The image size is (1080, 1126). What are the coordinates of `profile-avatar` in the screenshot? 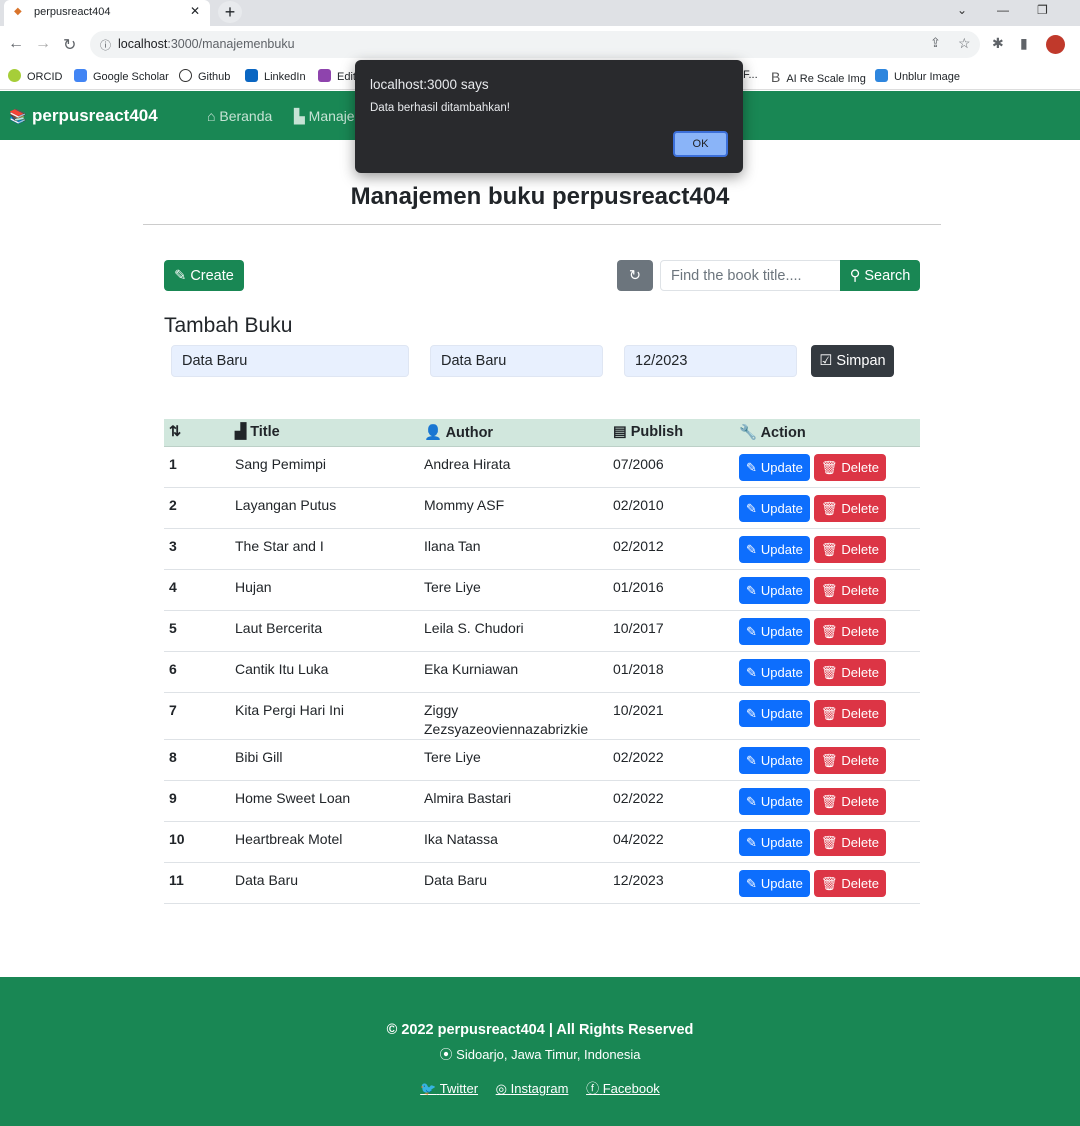 It's located at (1055, 44).